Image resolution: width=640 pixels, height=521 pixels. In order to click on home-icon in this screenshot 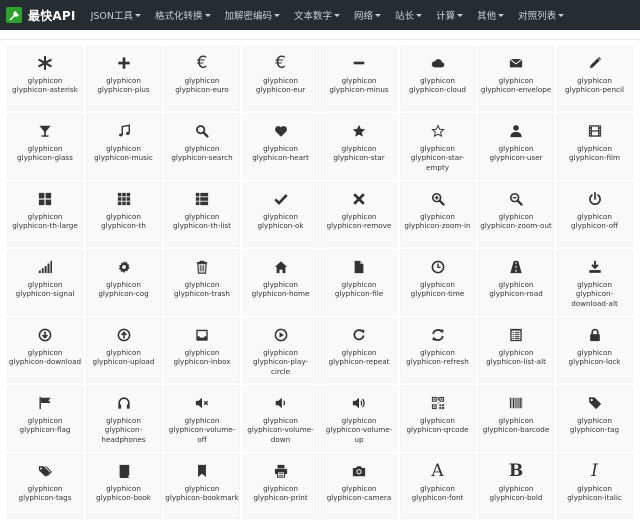, I will do `click(281, 267)`.